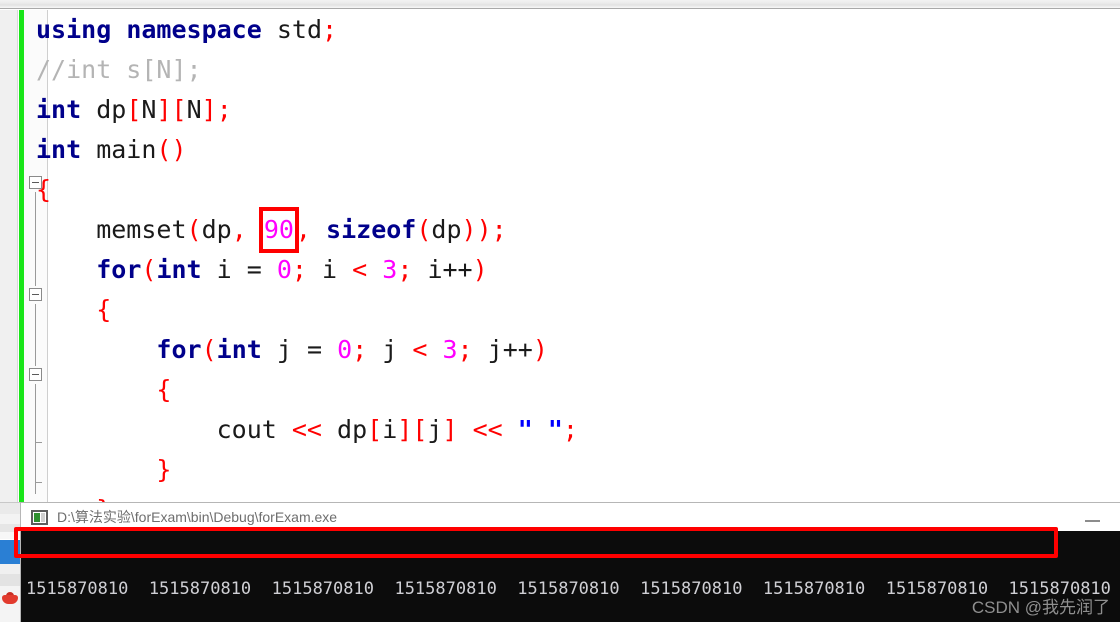 The image size is (1120, 622). I want to click on editor-left-edge, so click(9, 256).